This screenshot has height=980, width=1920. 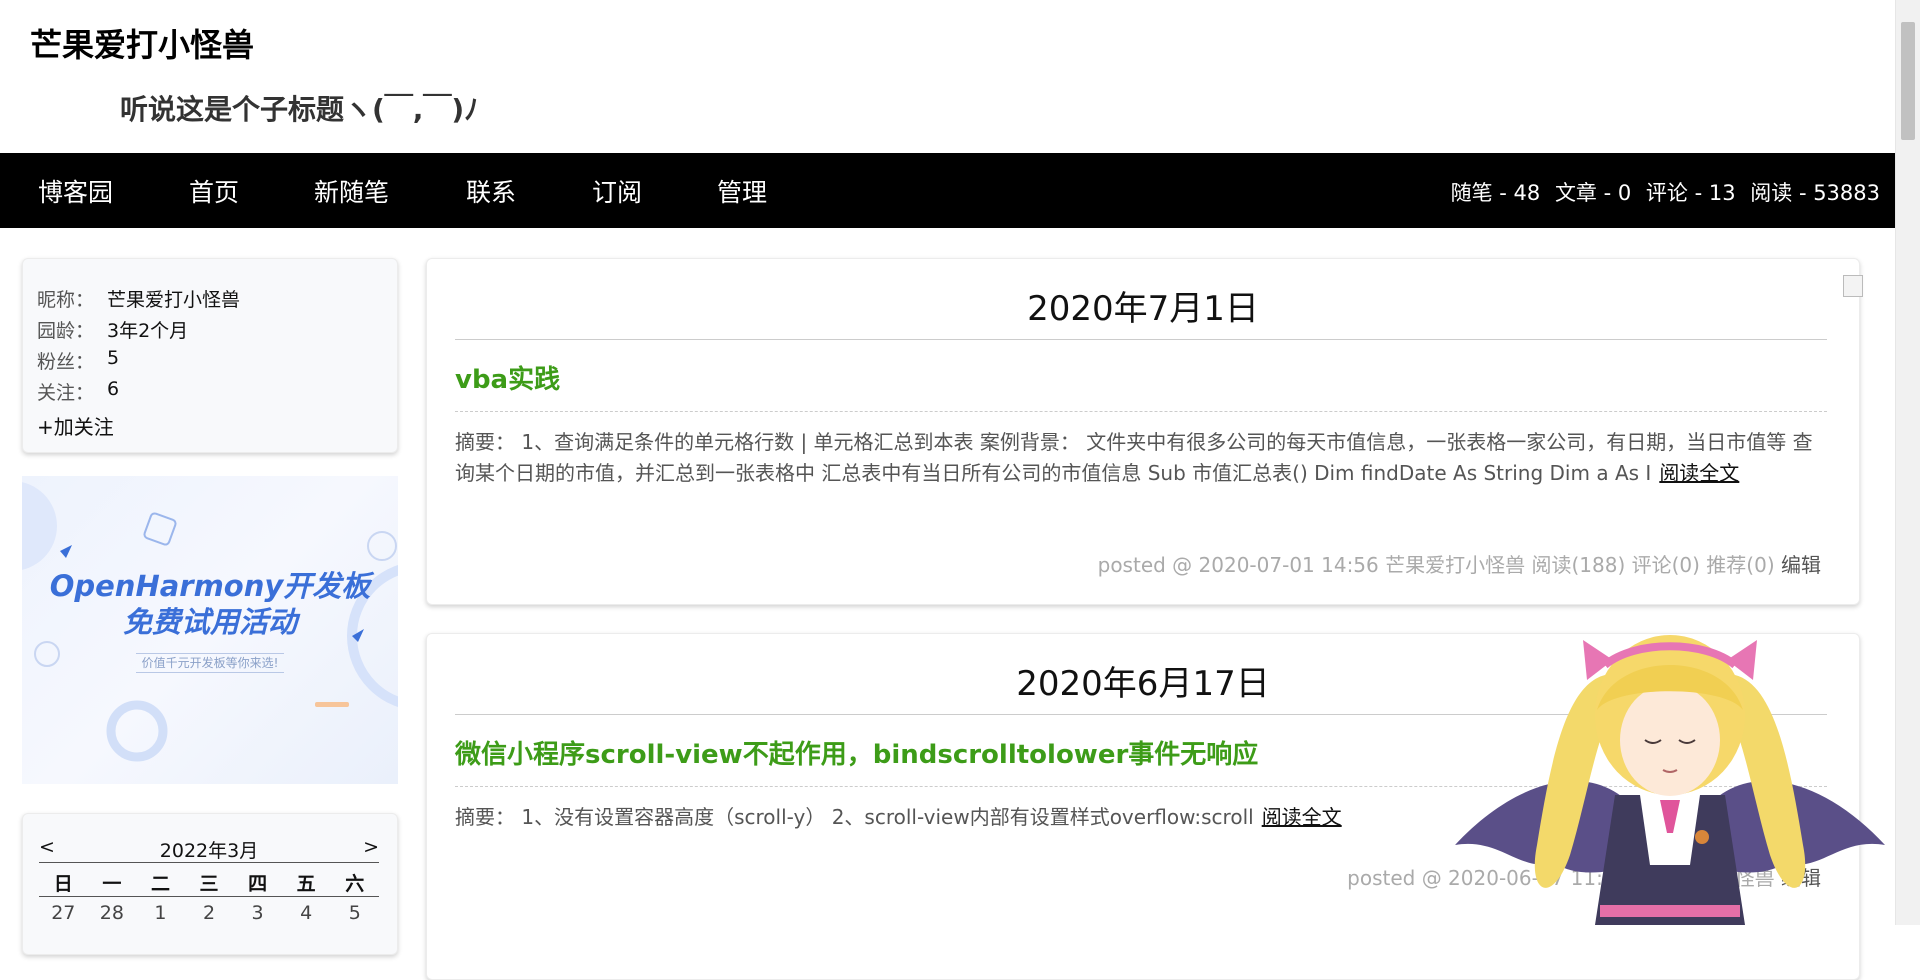 I want to click on profile-age: 园龄： 3年2个月, so click(x=112, y=329).